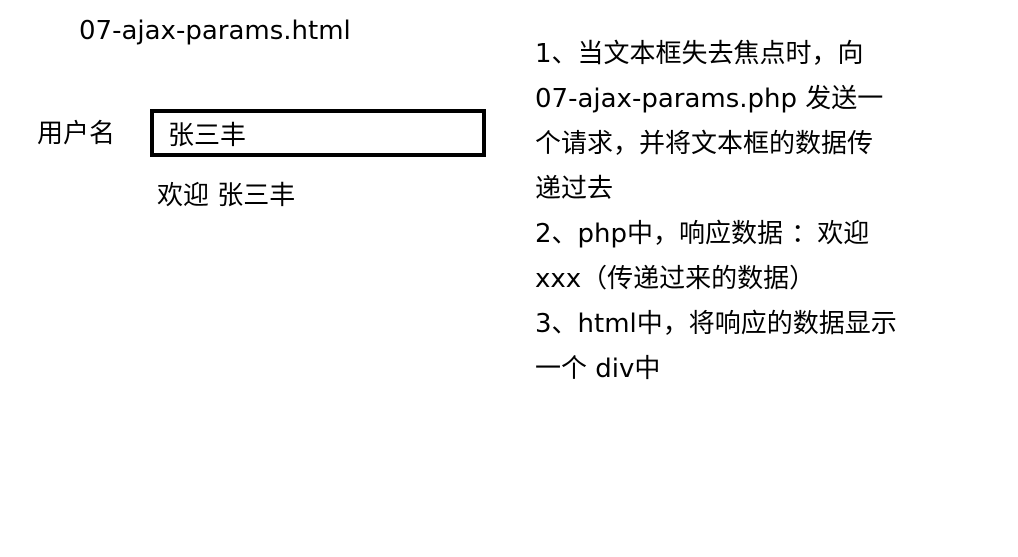  What do you see at coordinates (76, 134) in the screenshot?
I see `username-label: 用户名` at bounding box center [76, 134].